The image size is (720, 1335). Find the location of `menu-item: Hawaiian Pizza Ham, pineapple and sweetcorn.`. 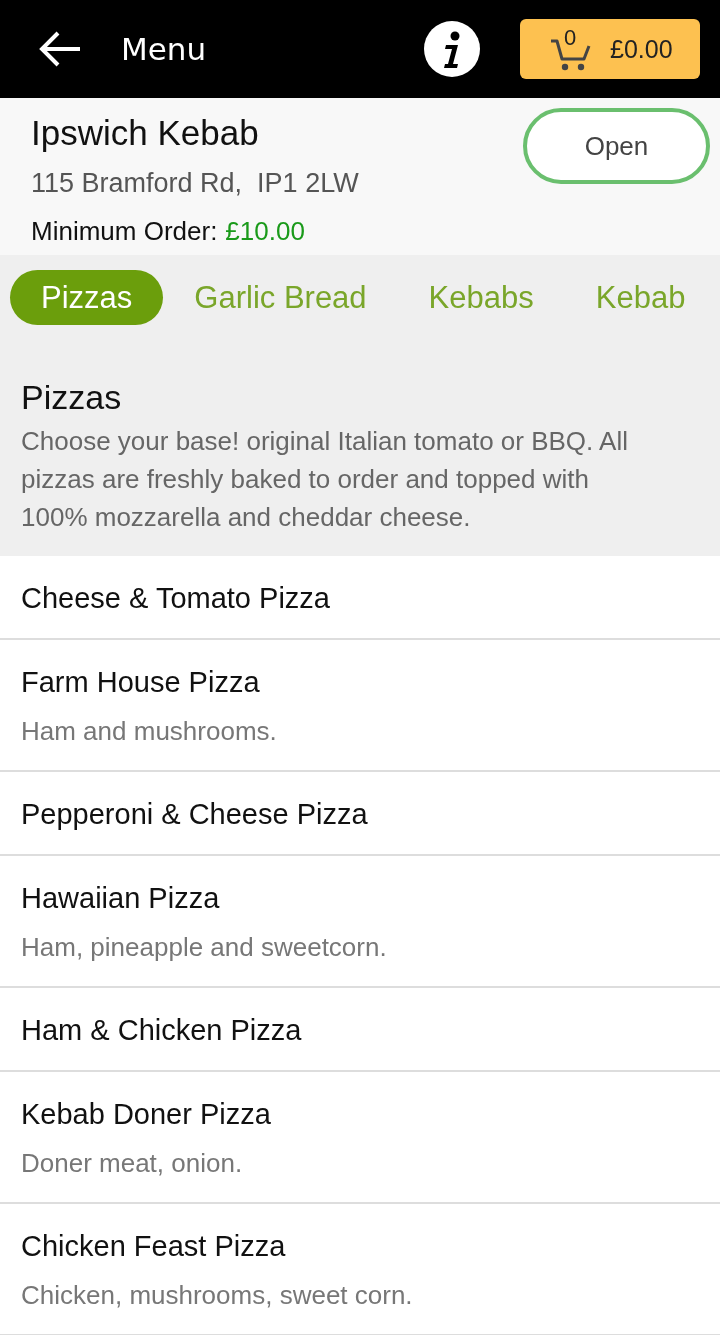

menu-item: Hawaiian Pizza Ham, pineapple and sweetcorn. is located at coordinates (360, 922).